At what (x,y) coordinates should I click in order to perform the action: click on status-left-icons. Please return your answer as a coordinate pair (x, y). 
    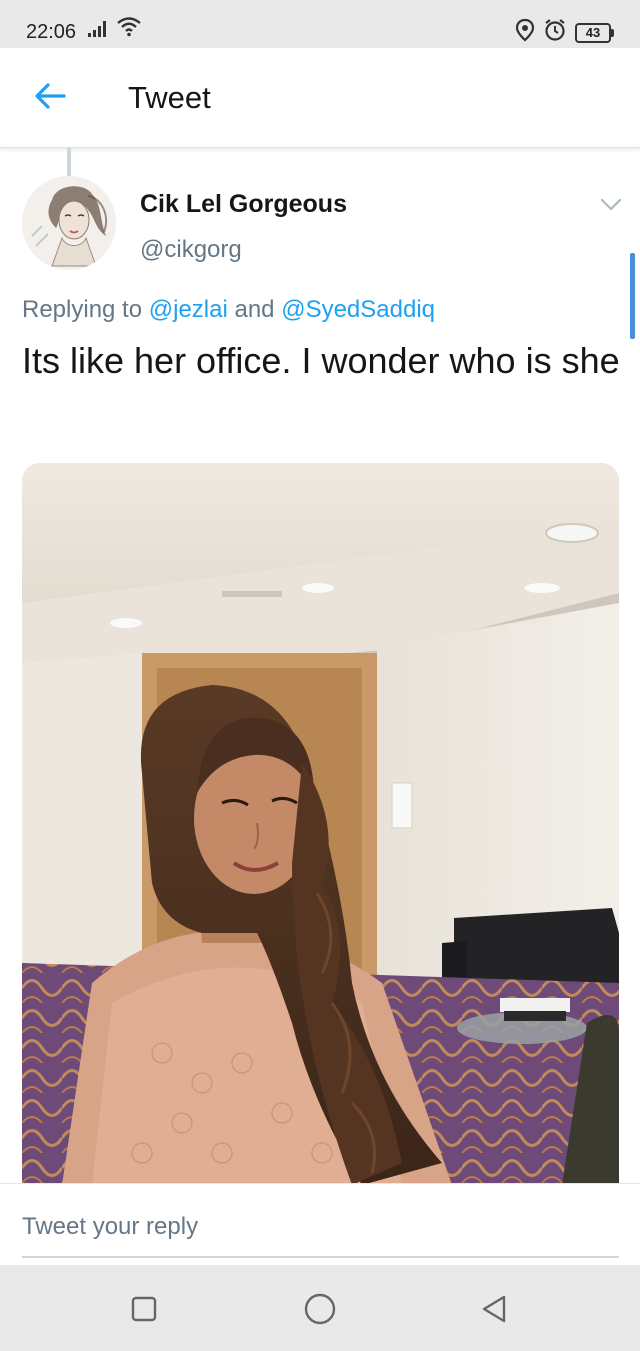
    Looking at the image, I should click on (115, 29).